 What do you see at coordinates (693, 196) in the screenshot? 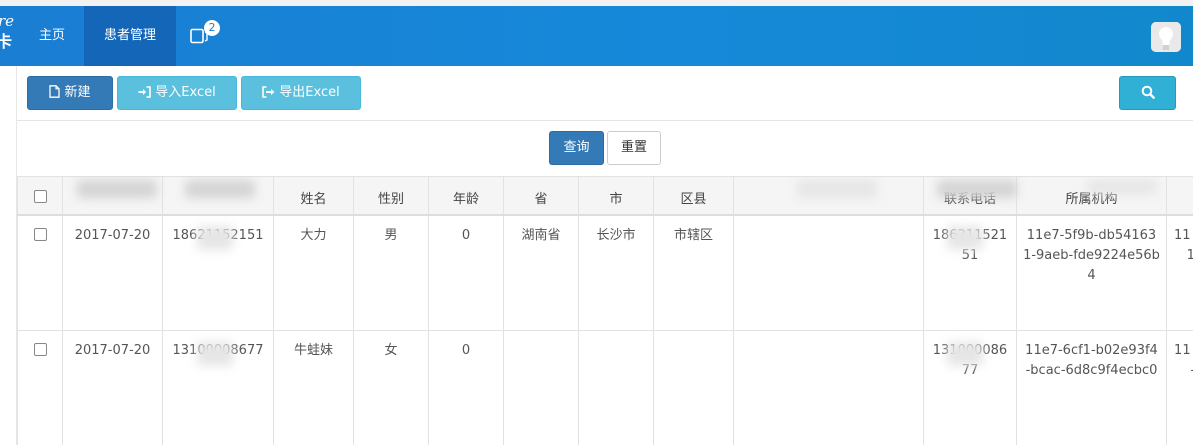
I see `header-district: 区县` at bounding box center [693, 196].